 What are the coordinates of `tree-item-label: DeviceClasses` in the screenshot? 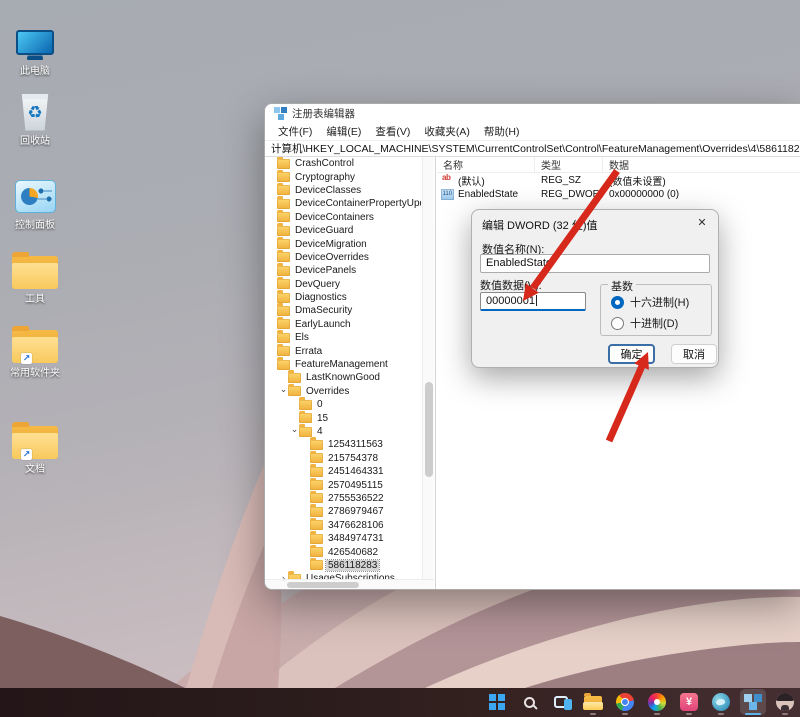 It's located at (328, 190).